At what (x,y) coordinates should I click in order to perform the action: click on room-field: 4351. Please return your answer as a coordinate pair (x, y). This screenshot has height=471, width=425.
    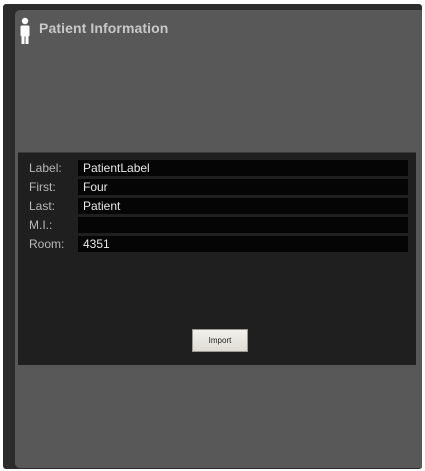
    Looking at the image, I should click on (243, 244).